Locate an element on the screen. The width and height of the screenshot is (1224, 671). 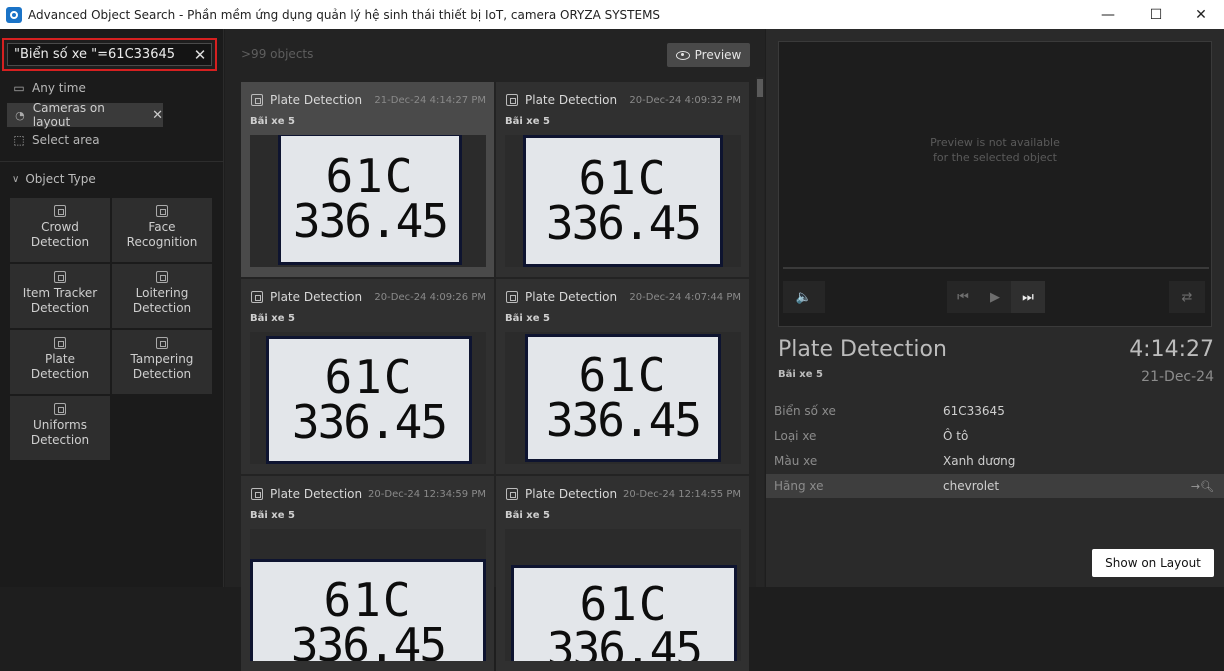
clear-search-icon: ✕ is located at coordinates (200, 55).